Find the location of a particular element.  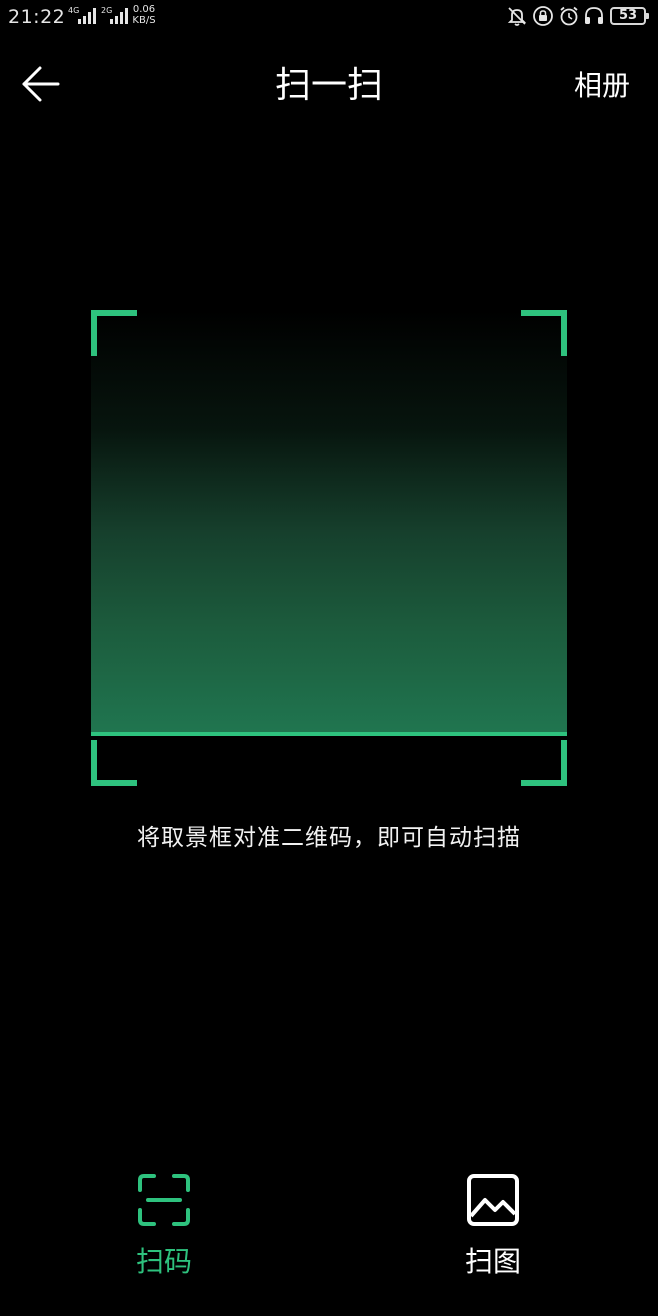

tab-scan-image-label: 扫图 is located at coordinates (492, 1261).